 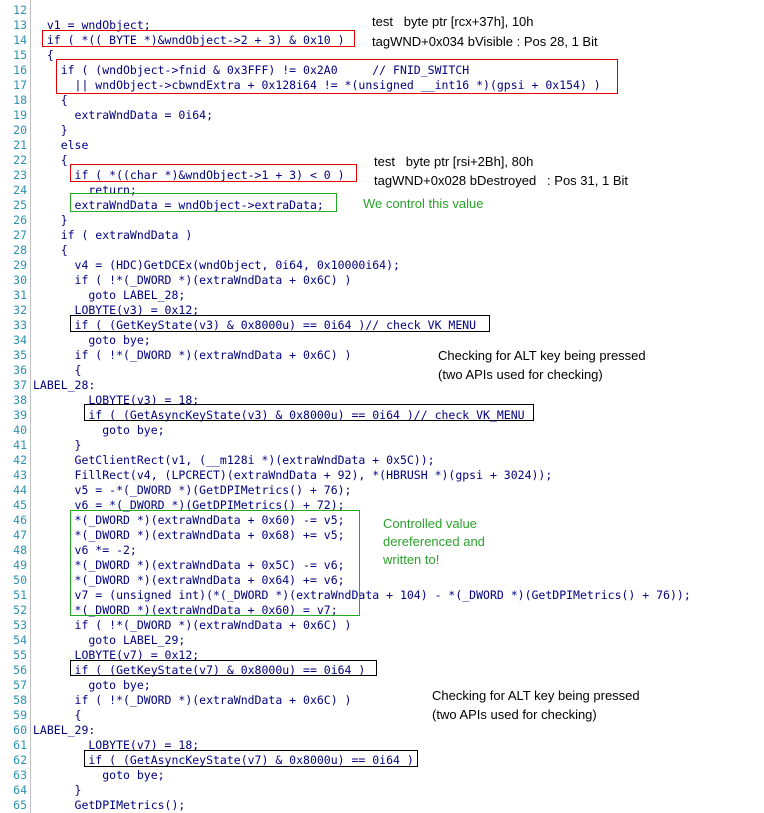 What do you see at coordinates (20, 790) in the screenshot?
I see `line-number: 64` at bounding box center [20, 790].